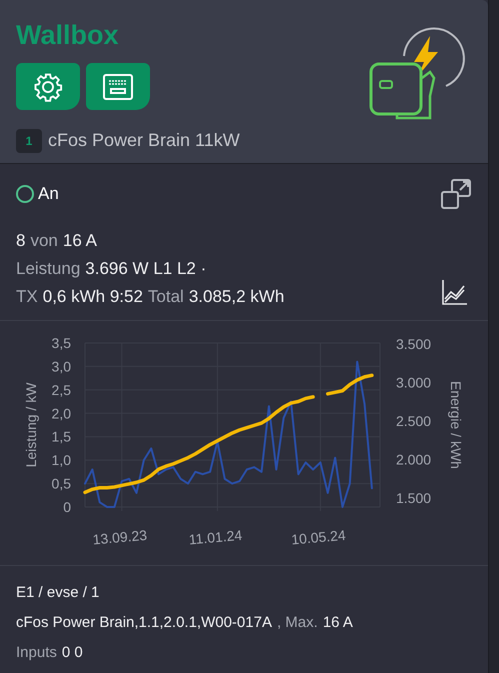 Image resolution: width=499 pixels, height=673 pixels. Describe the element at coordinates (215, 537) in the screenshot. I see `axis-tick-label: 11.01.24` at that location.